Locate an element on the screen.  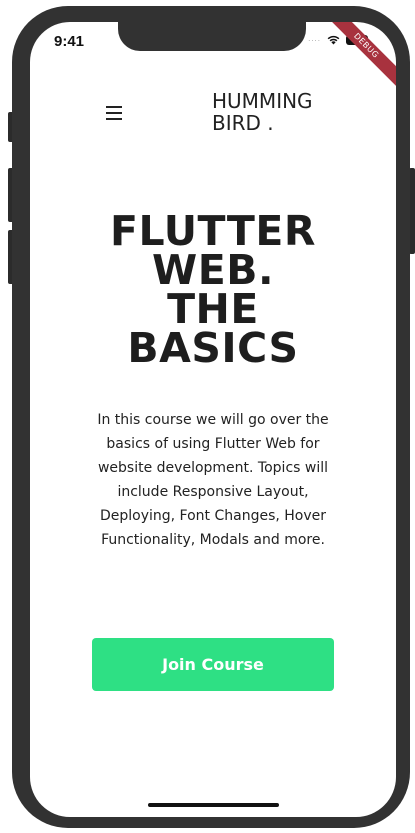
hamburger-menu-icon is located at coordinates (114, 113).